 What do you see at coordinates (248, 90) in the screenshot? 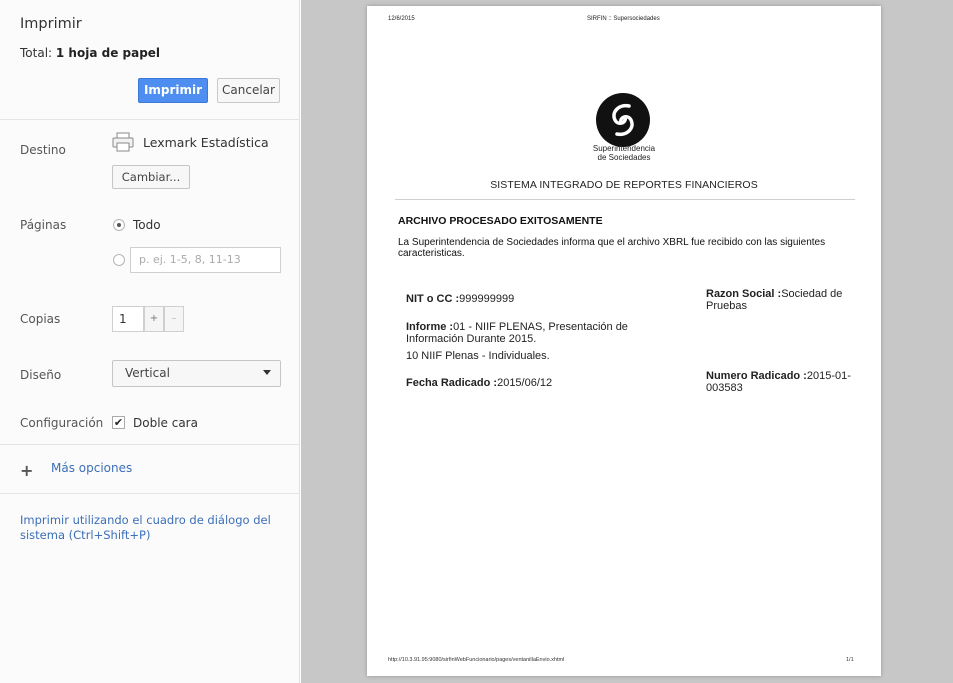
I see `cancel-button: Cancelar` at bounding box center [248, 90].